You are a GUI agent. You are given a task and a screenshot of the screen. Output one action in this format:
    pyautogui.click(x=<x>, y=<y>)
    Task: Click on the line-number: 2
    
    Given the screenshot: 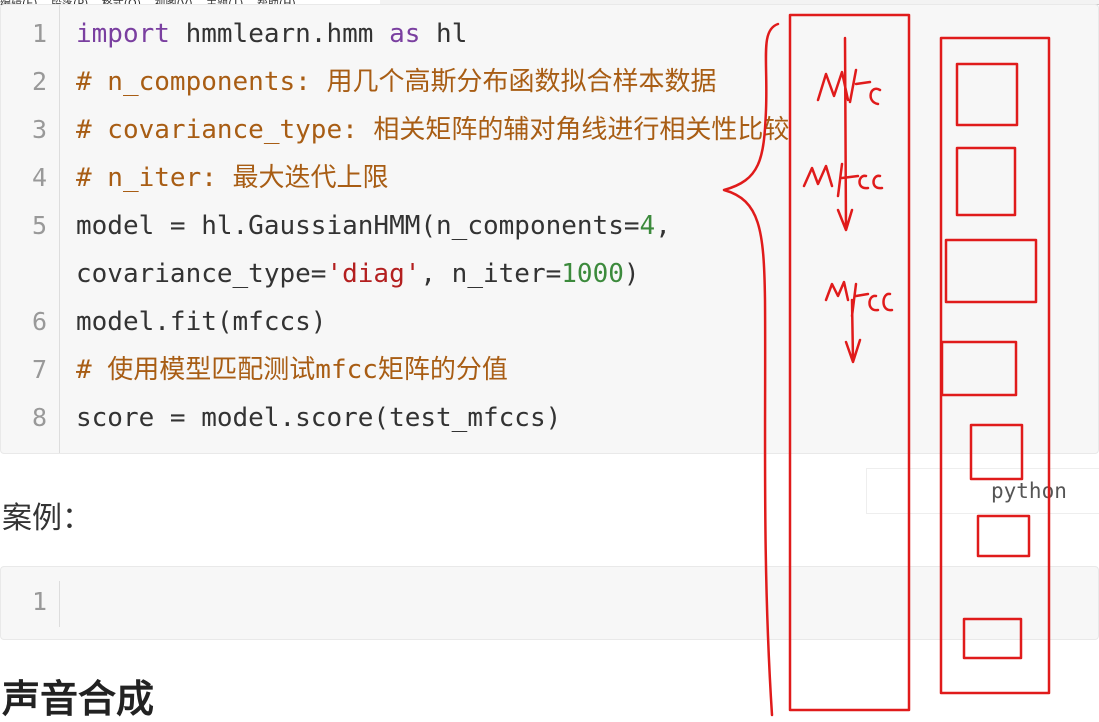 What is the action you would take?
    pyautogui.click(x=39, y=81)
    